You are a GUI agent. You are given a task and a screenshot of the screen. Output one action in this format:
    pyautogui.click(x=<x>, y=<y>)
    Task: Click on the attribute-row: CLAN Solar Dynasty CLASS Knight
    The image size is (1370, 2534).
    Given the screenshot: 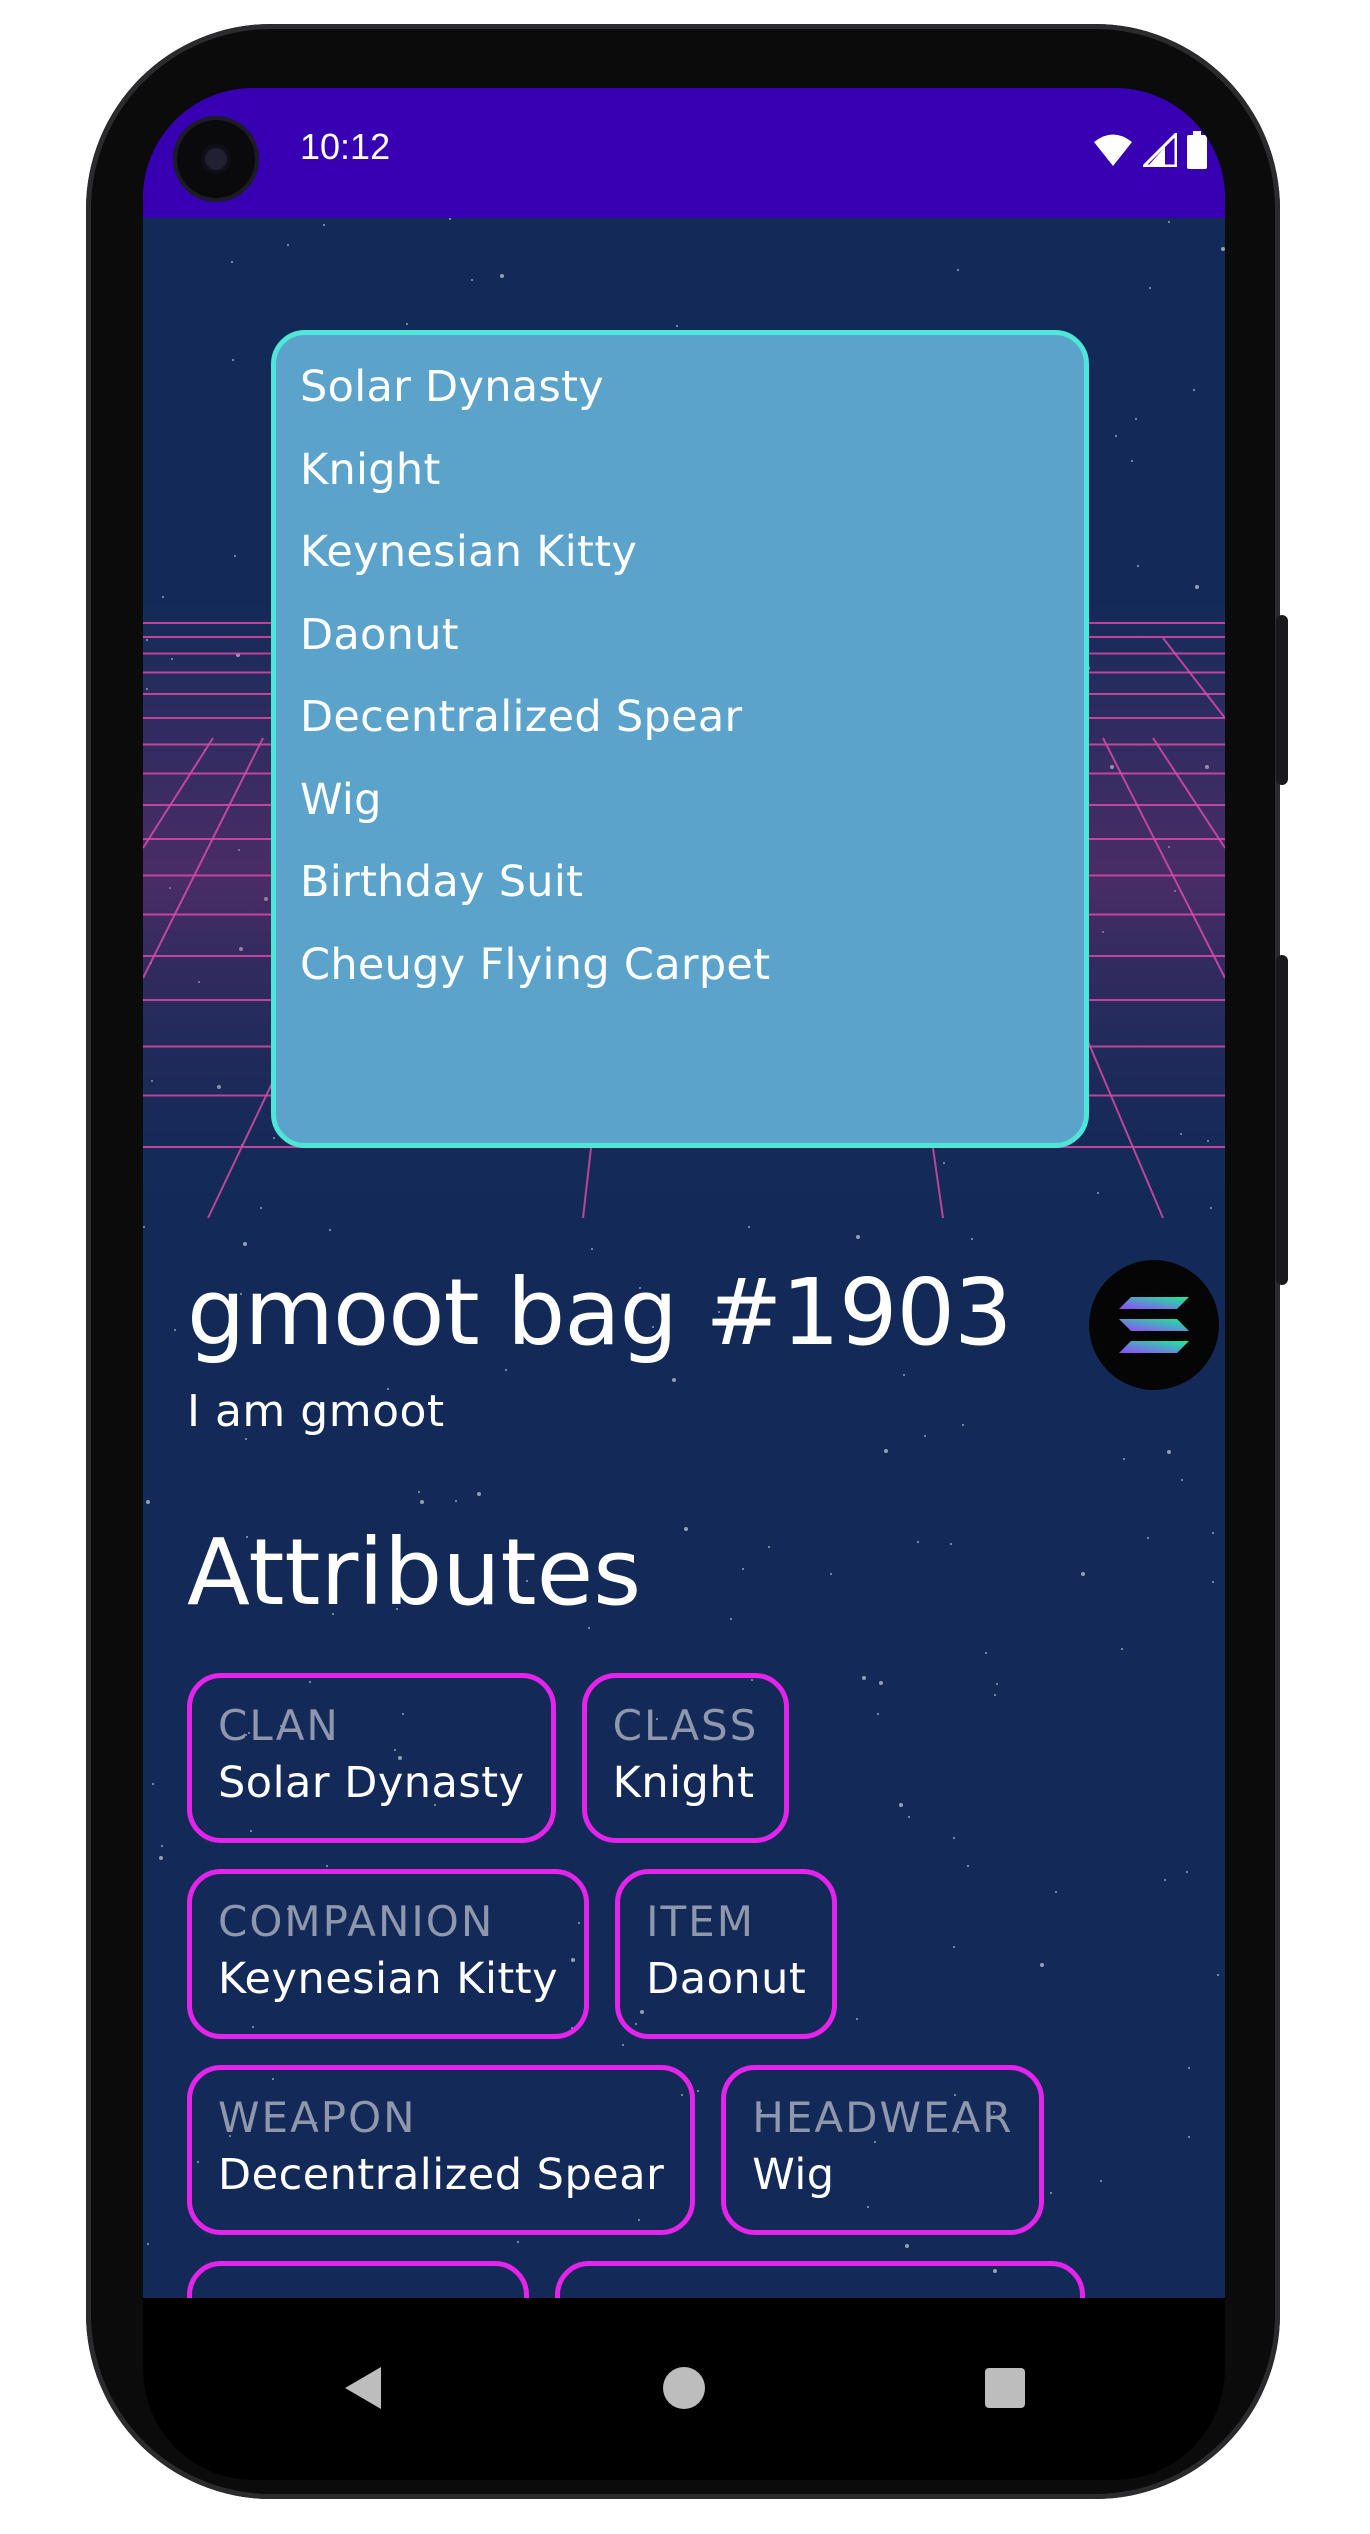 What is the action you would take?
    pyautogui.click(x=692, y=1758)
    